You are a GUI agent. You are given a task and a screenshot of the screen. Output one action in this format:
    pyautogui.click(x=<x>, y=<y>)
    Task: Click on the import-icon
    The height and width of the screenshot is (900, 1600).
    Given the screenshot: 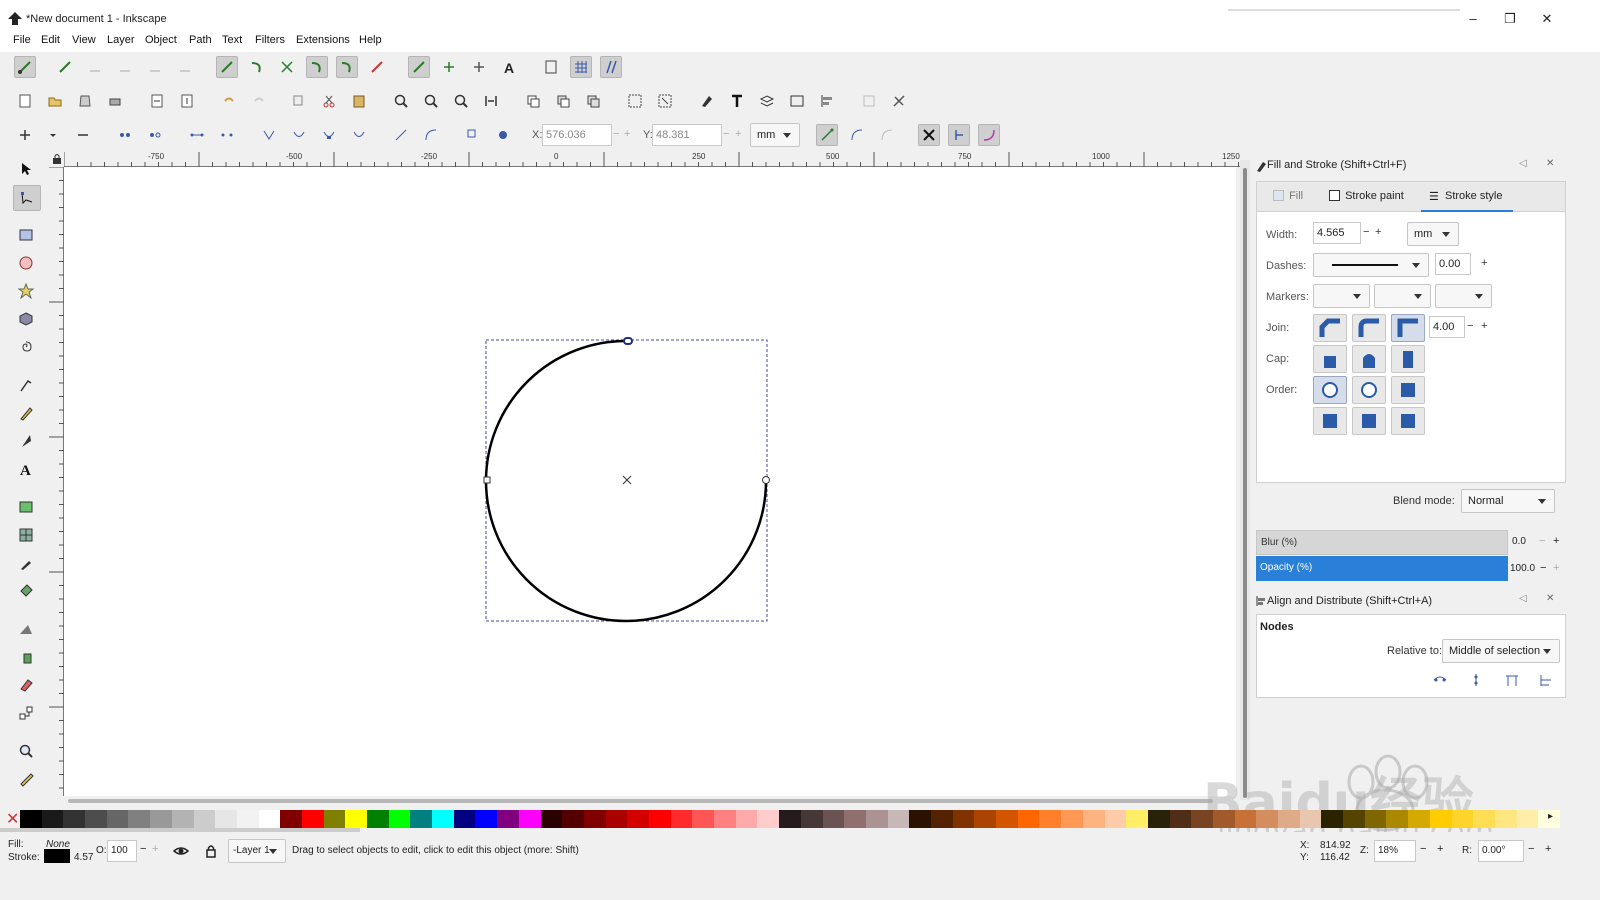 What is the action you would take?
    pyautogui.click(x=157, y=101)
    